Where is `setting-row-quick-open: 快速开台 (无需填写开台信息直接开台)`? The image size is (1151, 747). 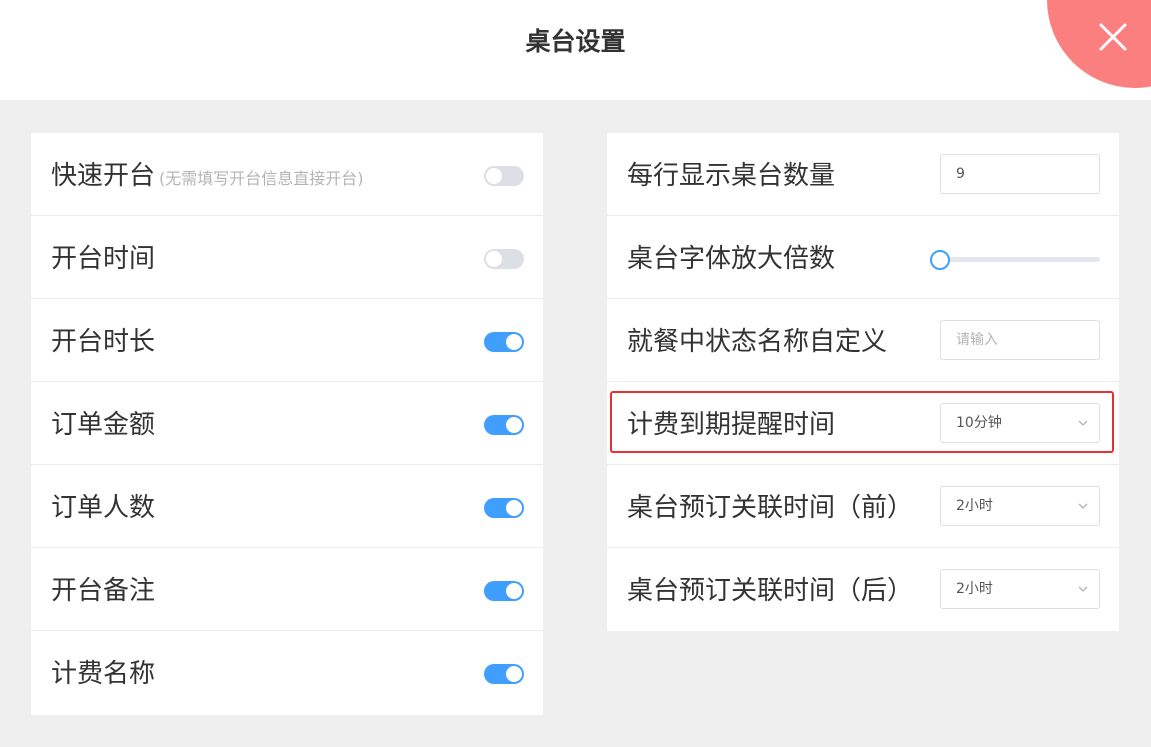 setting-row-quick-open: 快速开台 (无需填写开台信息直接开台) is located at coordinates (287, 174).